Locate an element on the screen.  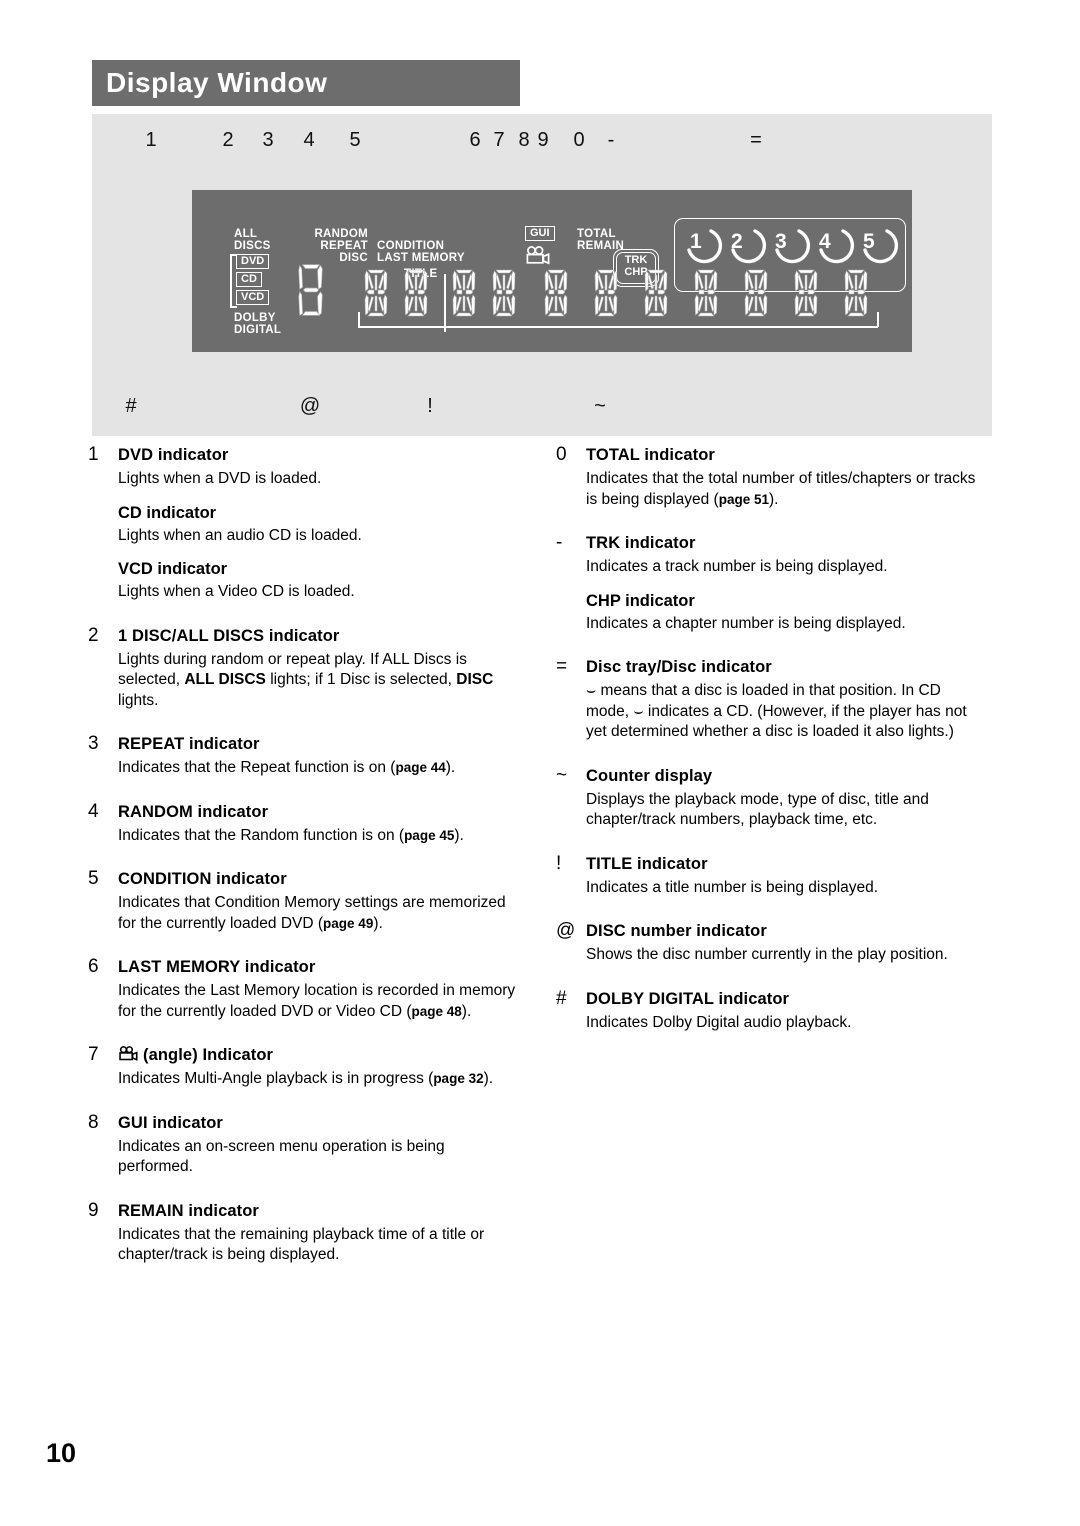
entry-heading: DISC number indicator is located at coordinates (676, 931).